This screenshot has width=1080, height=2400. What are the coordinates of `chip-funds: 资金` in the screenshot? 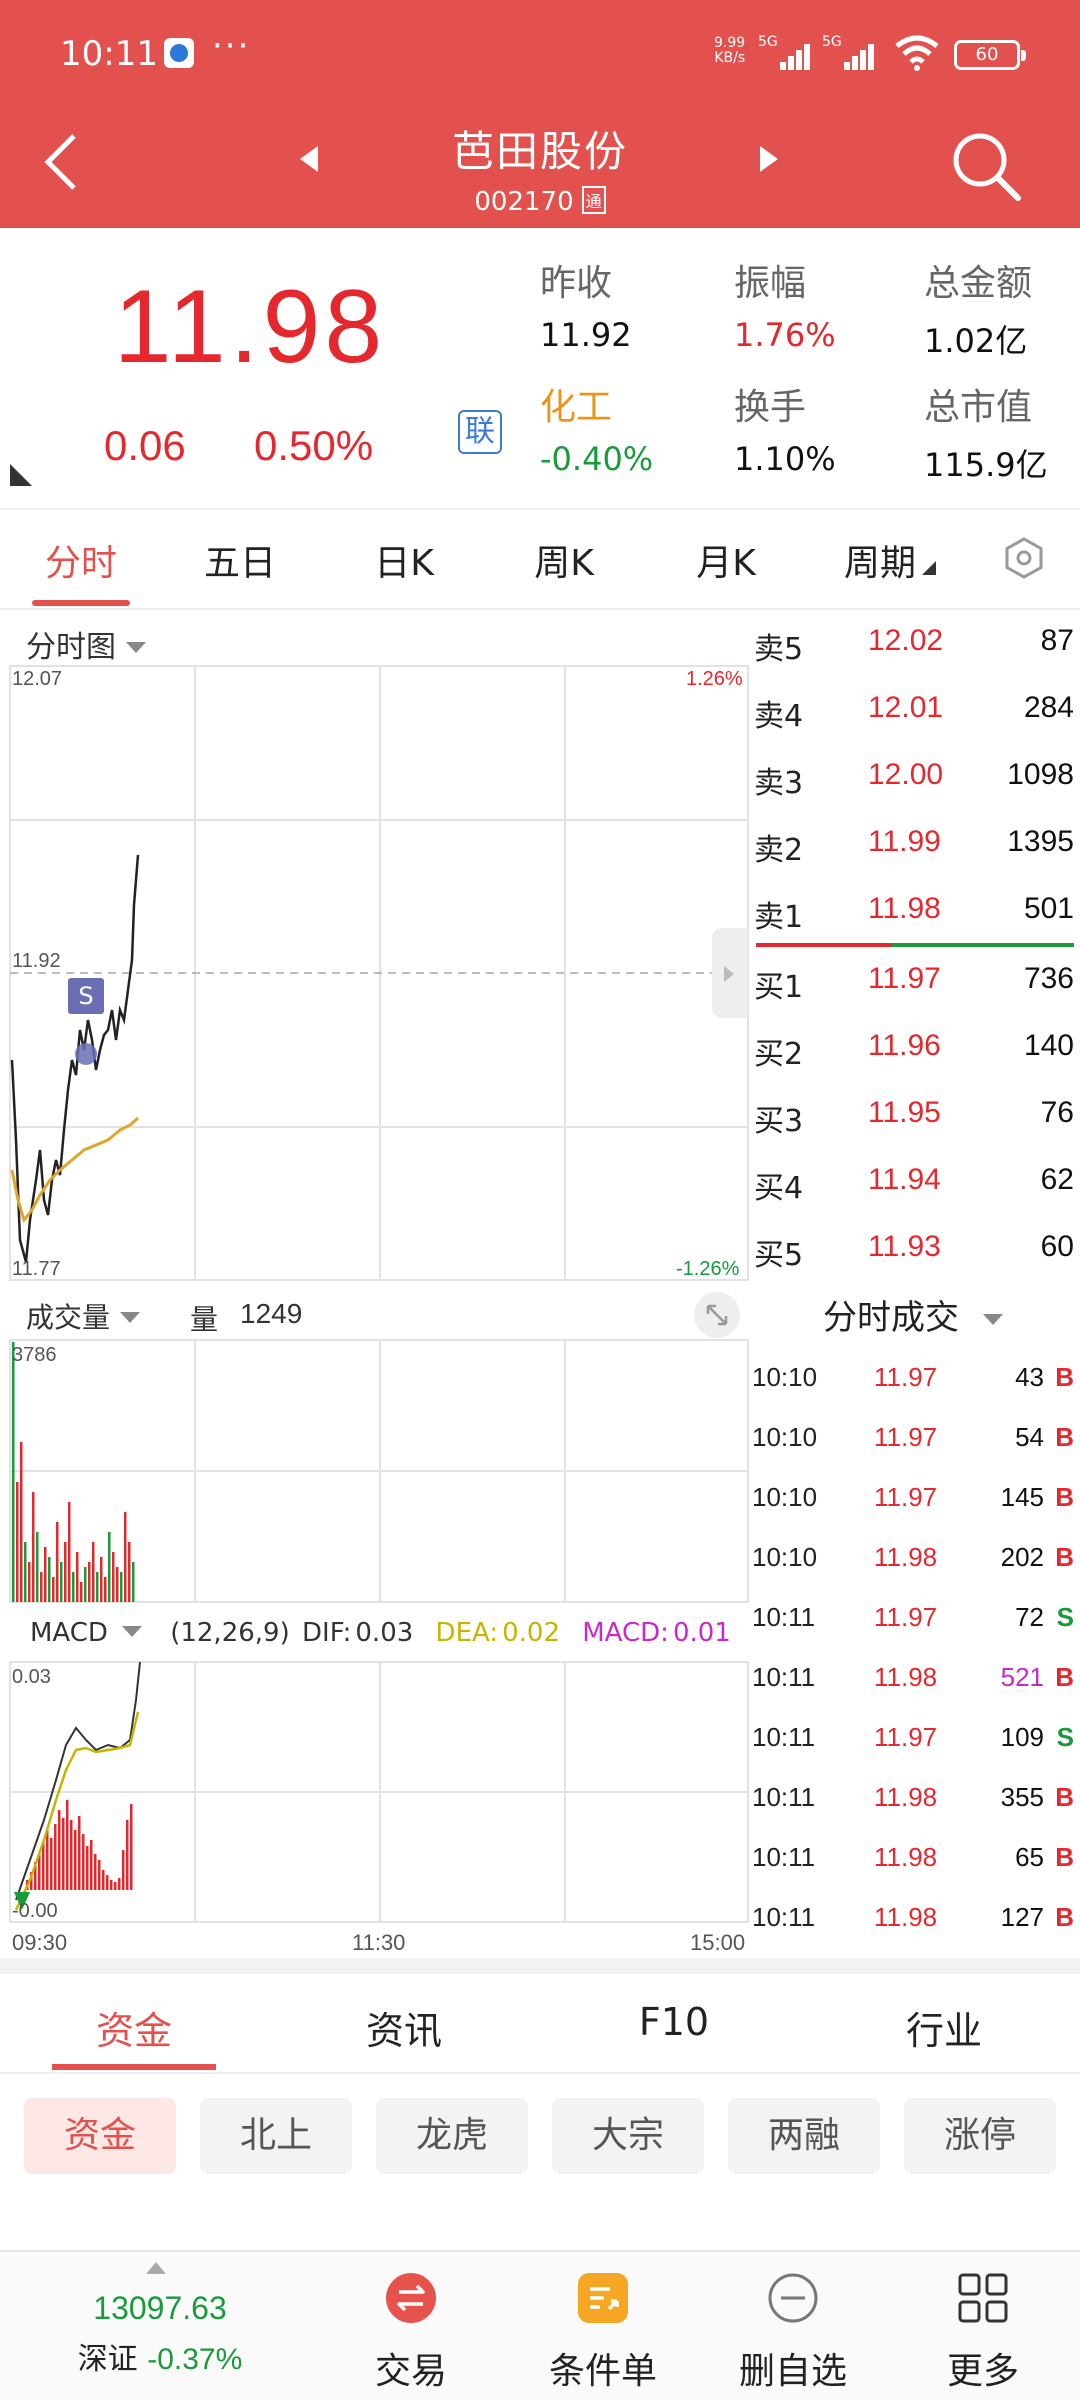 It's located at (100, 2136).